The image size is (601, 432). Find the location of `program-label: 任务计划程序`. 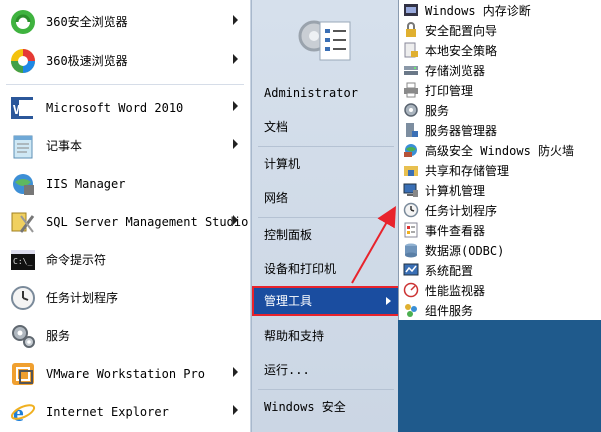

program-label: 任务计划程序 is located at coordinates (82, 298).